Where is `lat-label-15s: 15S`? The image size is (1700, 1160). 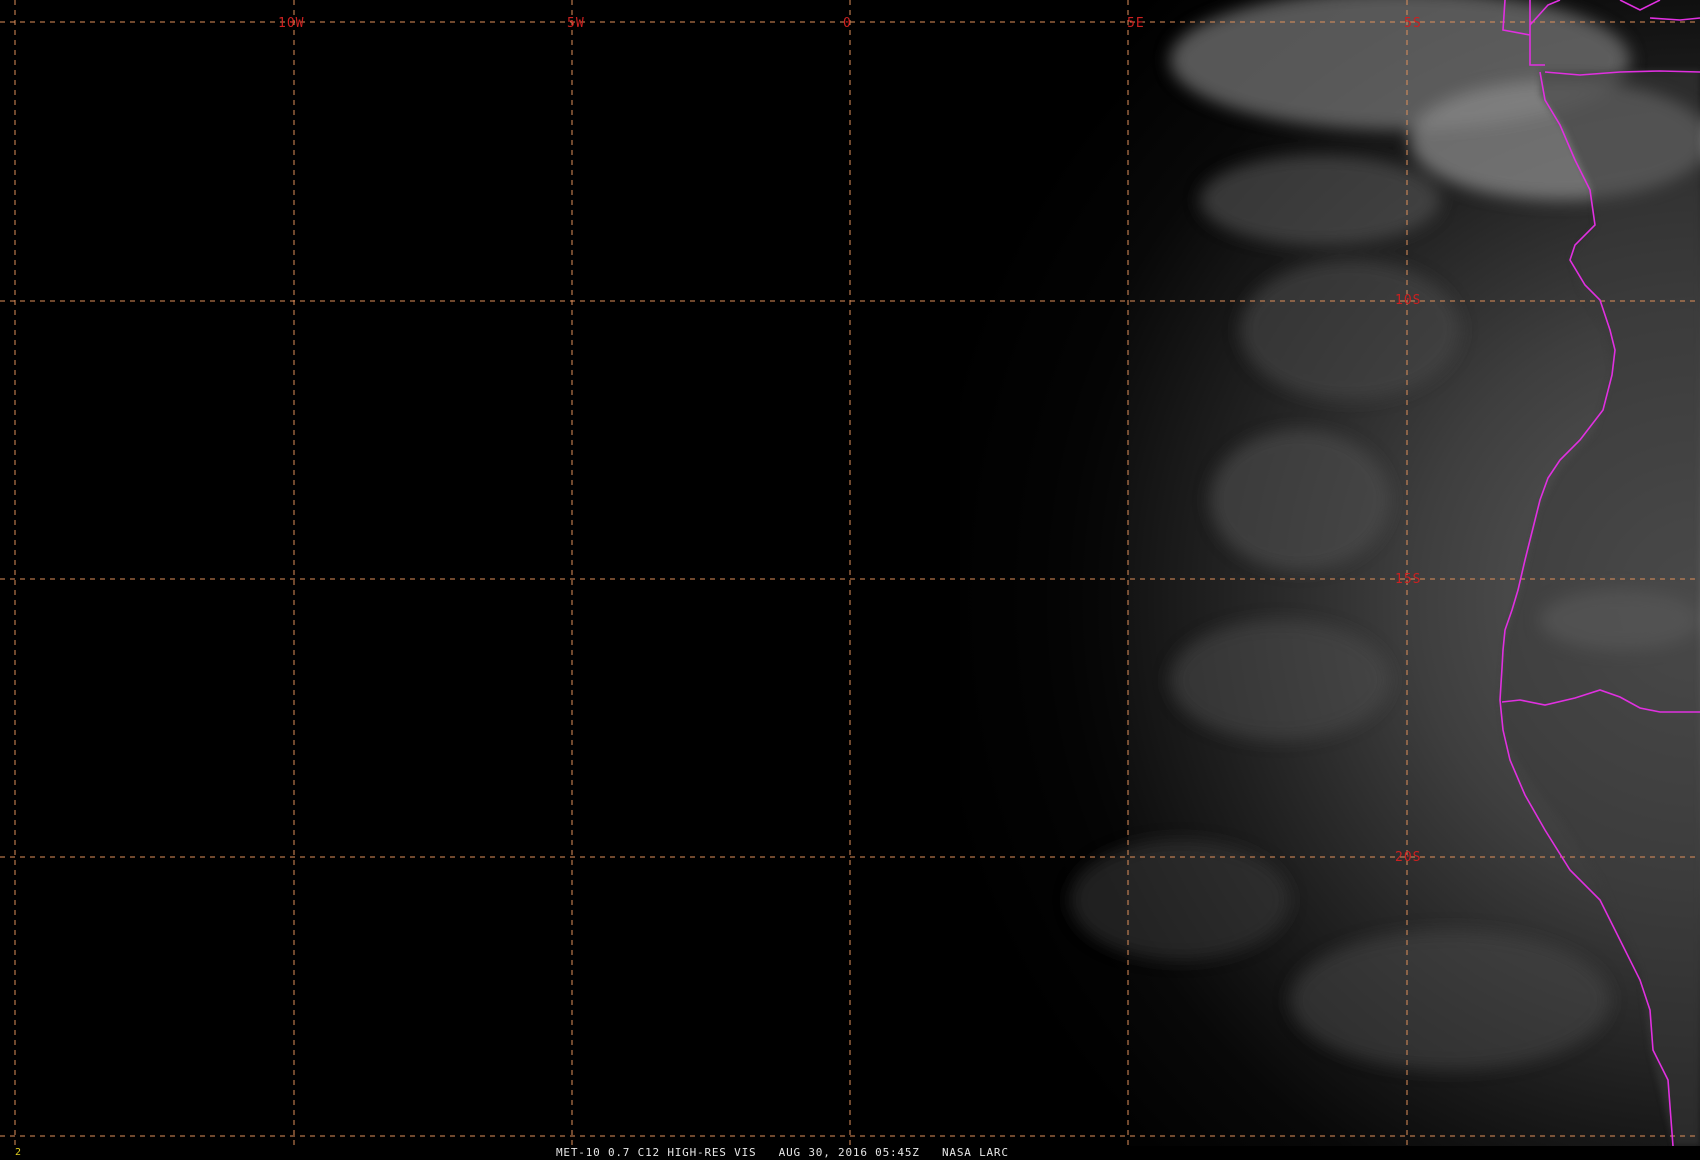
lat-label-15s: 15S is located at coordinates (1408, 579).